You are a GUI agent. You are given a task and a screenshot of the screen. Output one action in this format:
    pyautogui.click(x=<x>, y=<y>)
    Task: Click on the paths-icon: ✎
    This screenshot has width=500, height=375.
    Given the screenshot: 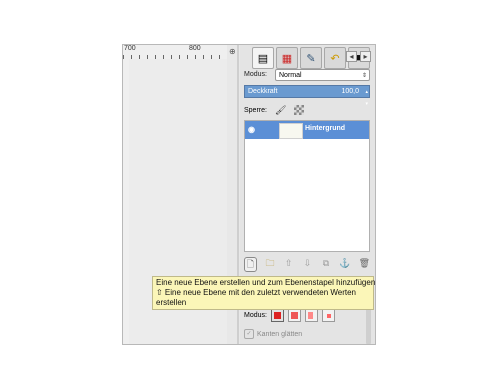 What is the action you would take?
    pyautogui.click(x=311, y=58)
    